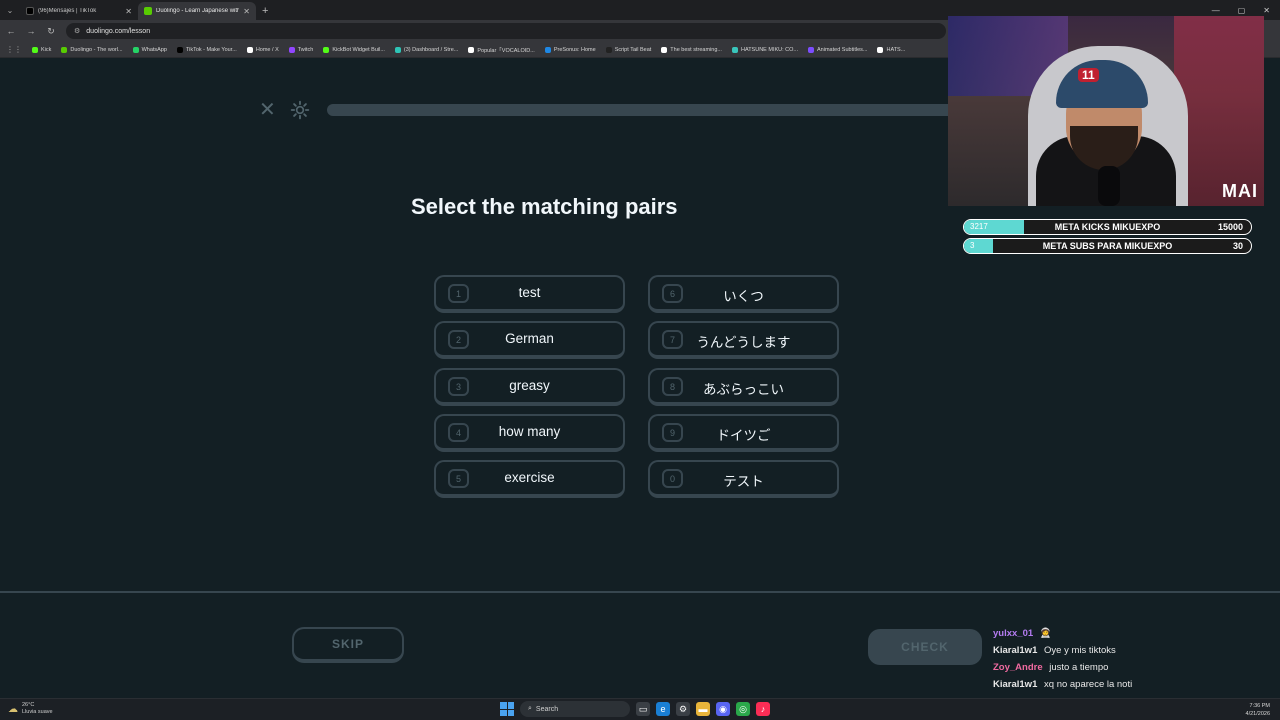  I want to click on forward-icon: →, so click(31, 31).